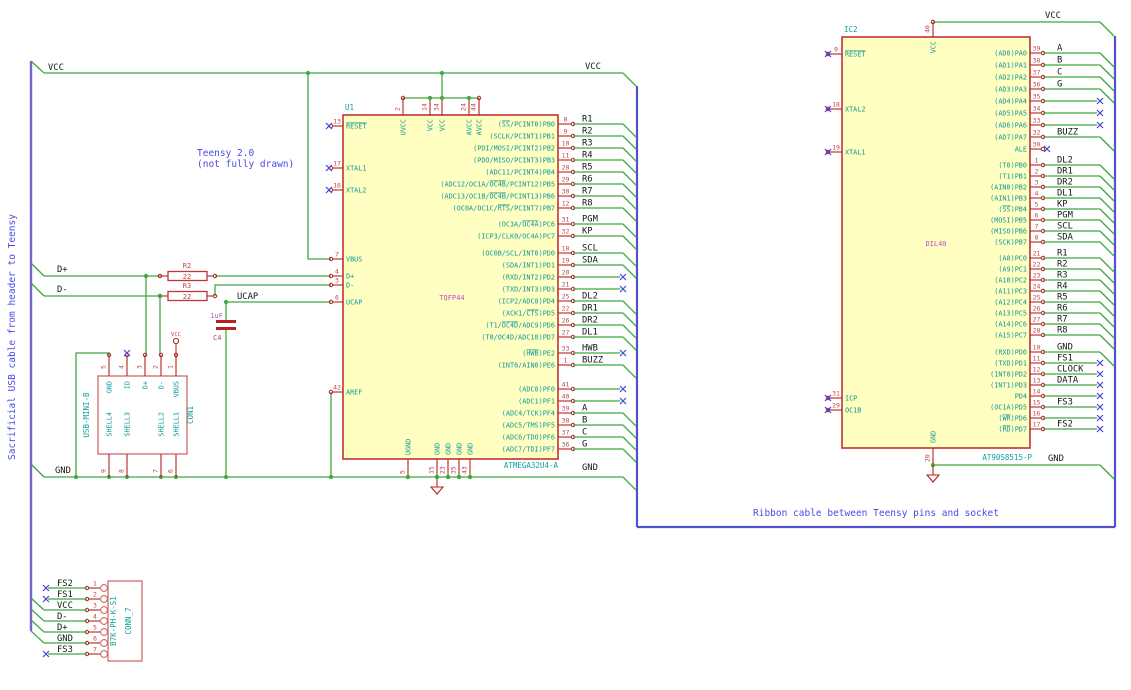  Describe the element at coordinates (1037, 227) in the screenshot. I see `pin-number: 7` at that location.